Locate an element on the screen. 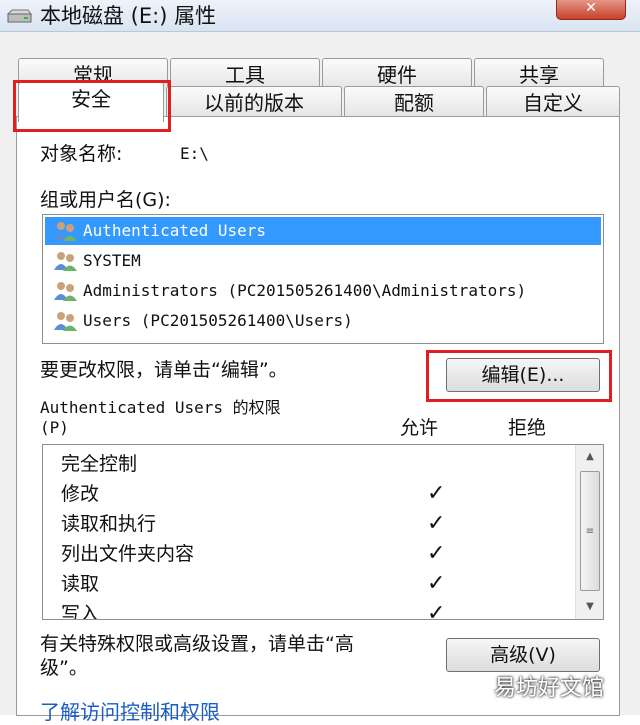  window-title: 本地磁盘 (E:) 属性 is located at coordinates (128, 16).